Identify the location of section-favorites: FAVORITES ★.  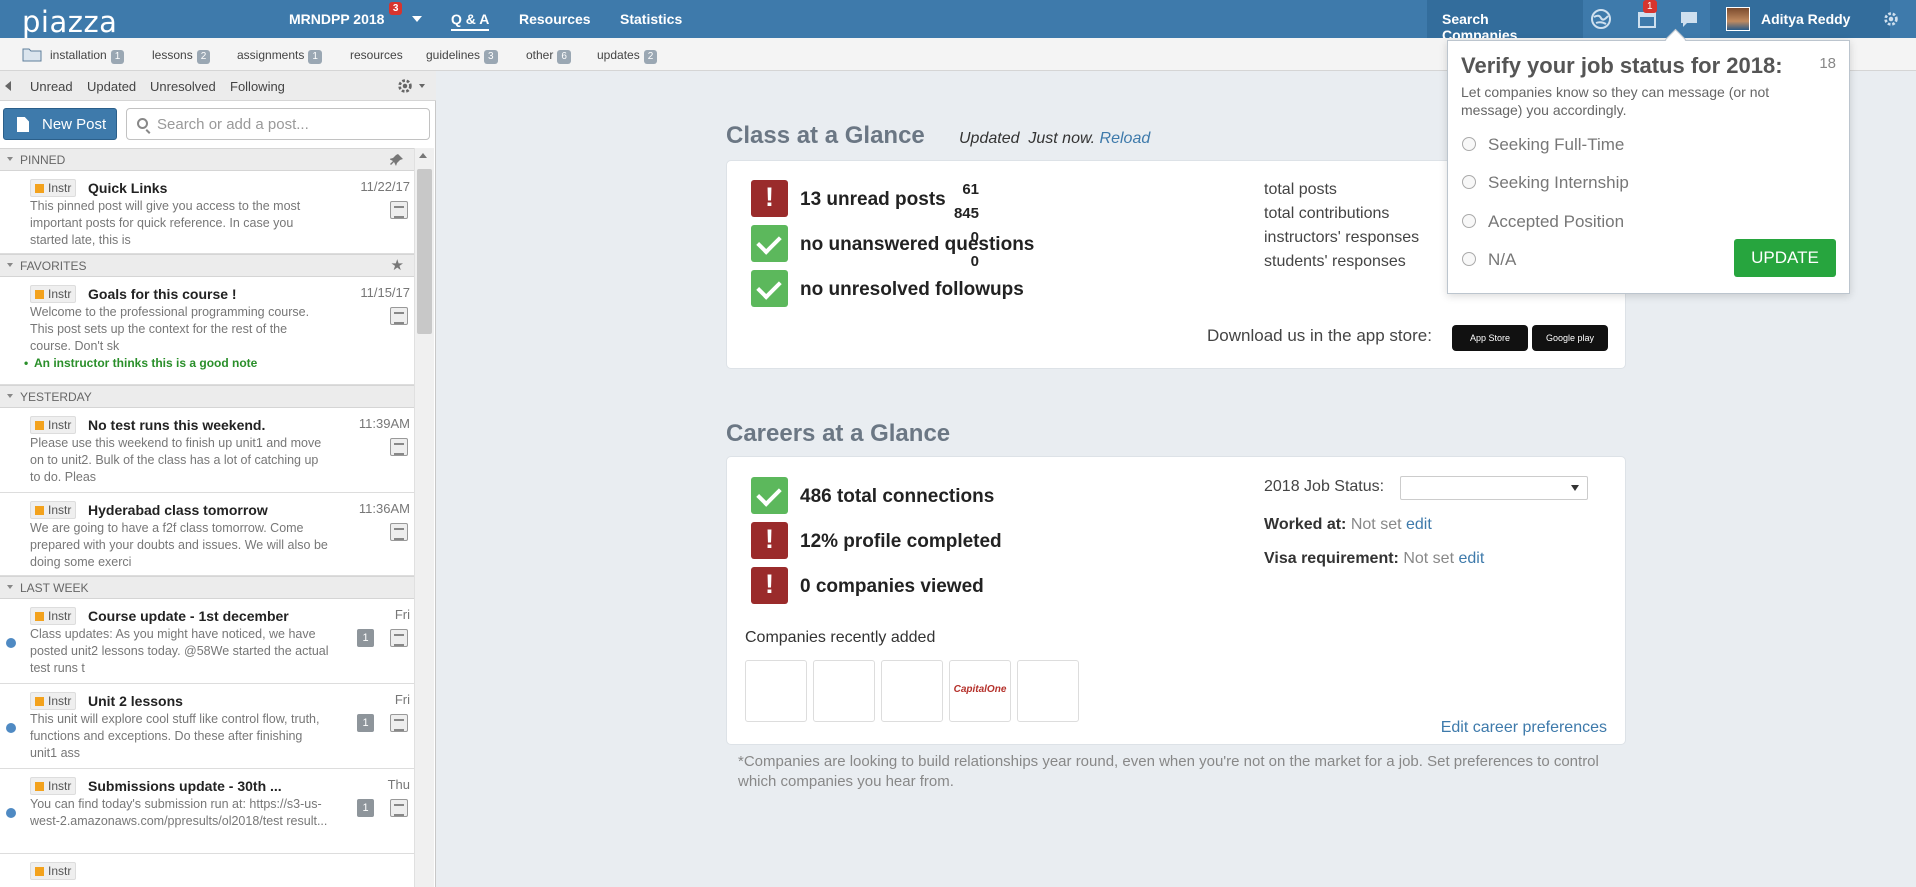
(207, 265).